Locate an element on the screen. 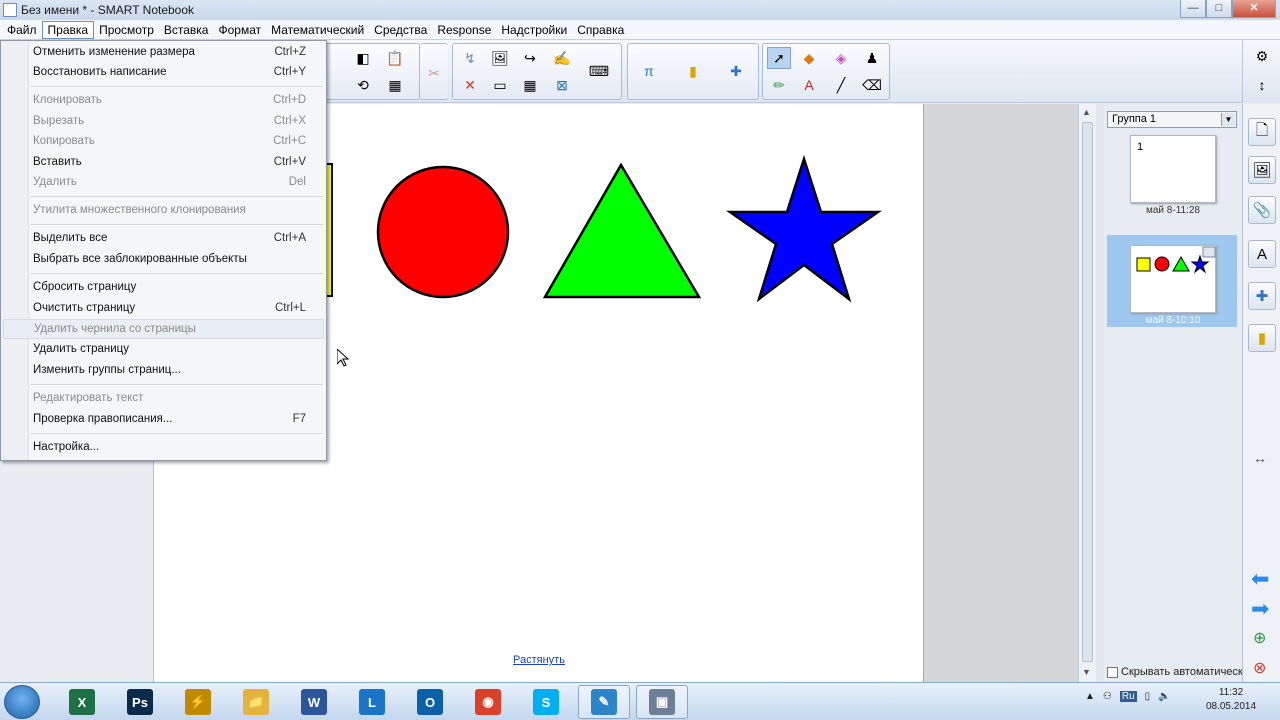 The image size is (1280, 720). menu-response: Response is located at coordinates (464, 30).